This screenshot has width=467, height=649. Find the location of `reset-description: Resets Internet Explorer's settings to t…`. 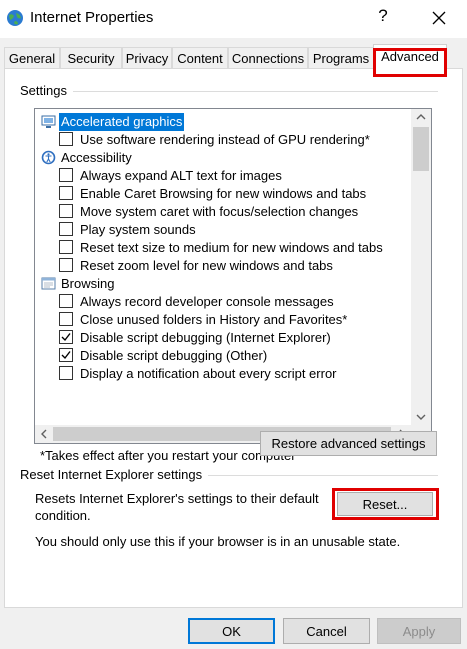

reset-description: Resets Internet Explorer's settings to t… is located at coordinates (177, 507).